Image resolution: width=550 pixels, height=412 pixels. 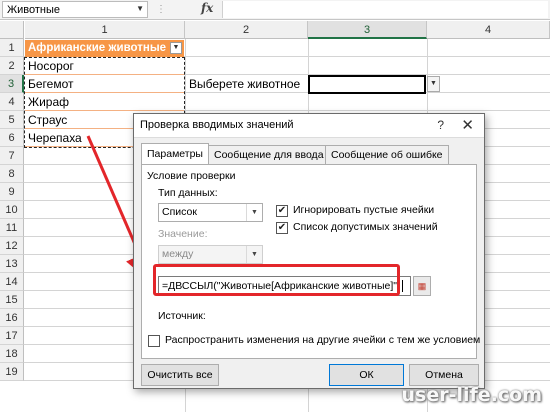 I want to click on data-type-value: Список, so click(x=179, y=212).